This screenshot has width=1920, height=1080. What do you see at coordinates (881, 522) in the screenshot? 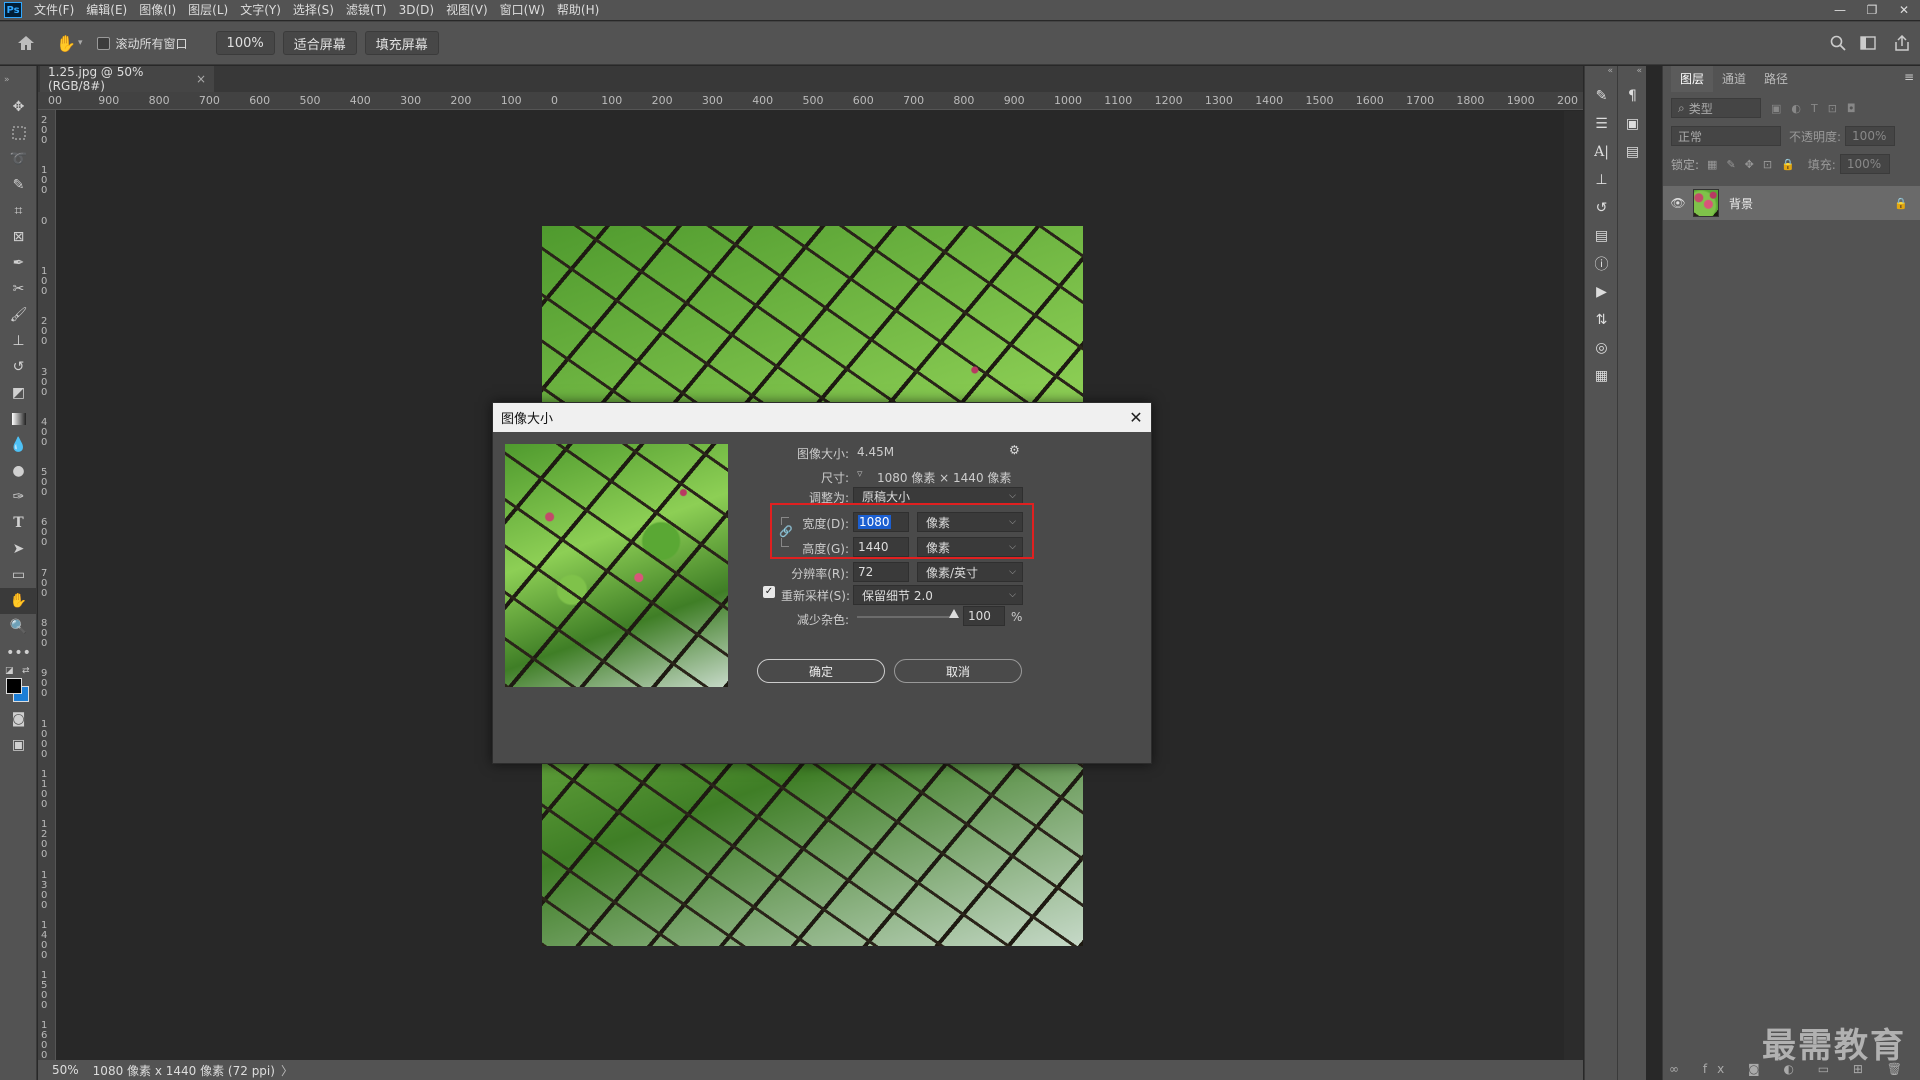
I see `width-input: 1080` at bounding box center [881, 522].